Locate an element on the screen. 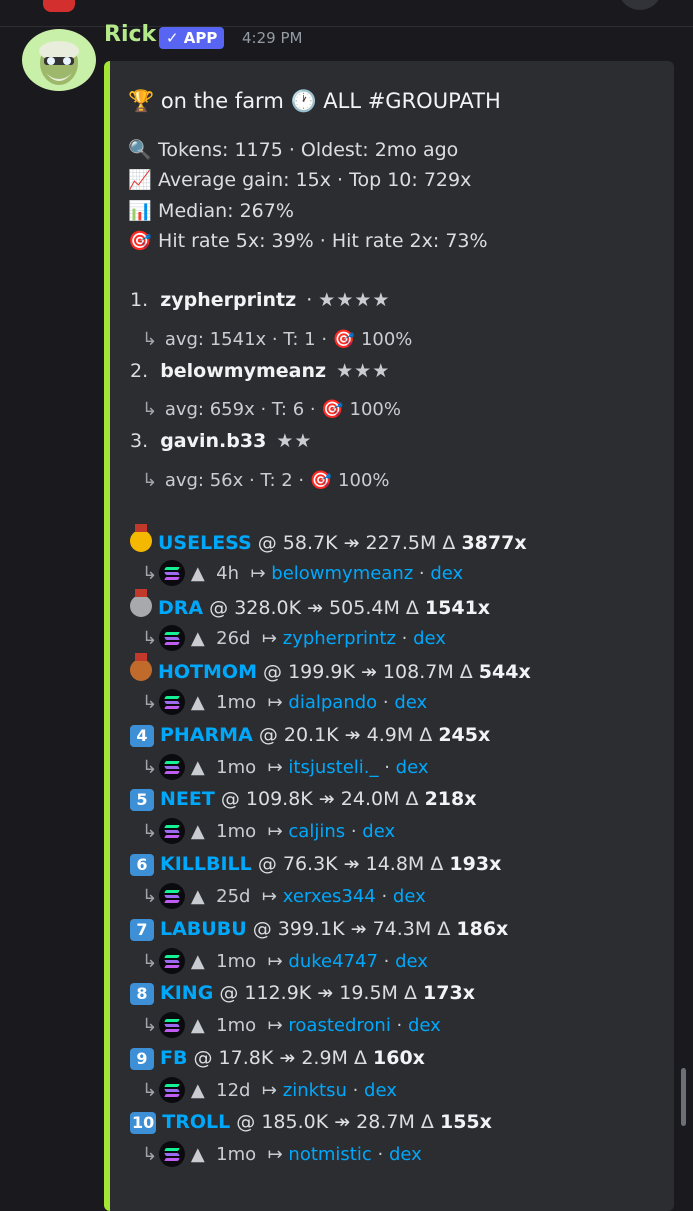 The width and height of the screenshot is (693, 1211). token-name: PHARMA is located at coordinates (206, 735).